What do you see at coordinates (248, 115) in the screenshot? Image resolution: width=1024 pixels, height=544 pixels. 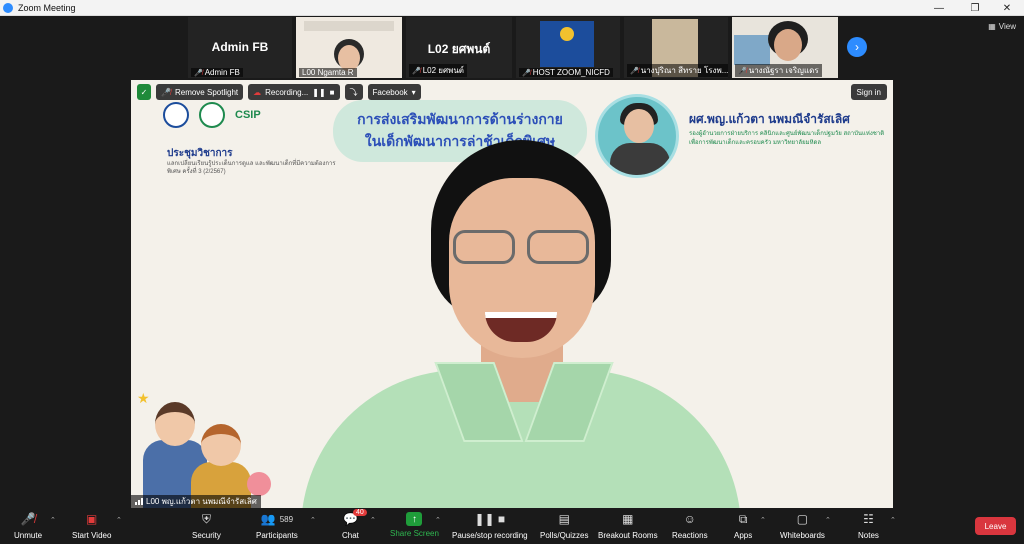 I see `csip-logo: CSIP` at bounding box center [248, 115].